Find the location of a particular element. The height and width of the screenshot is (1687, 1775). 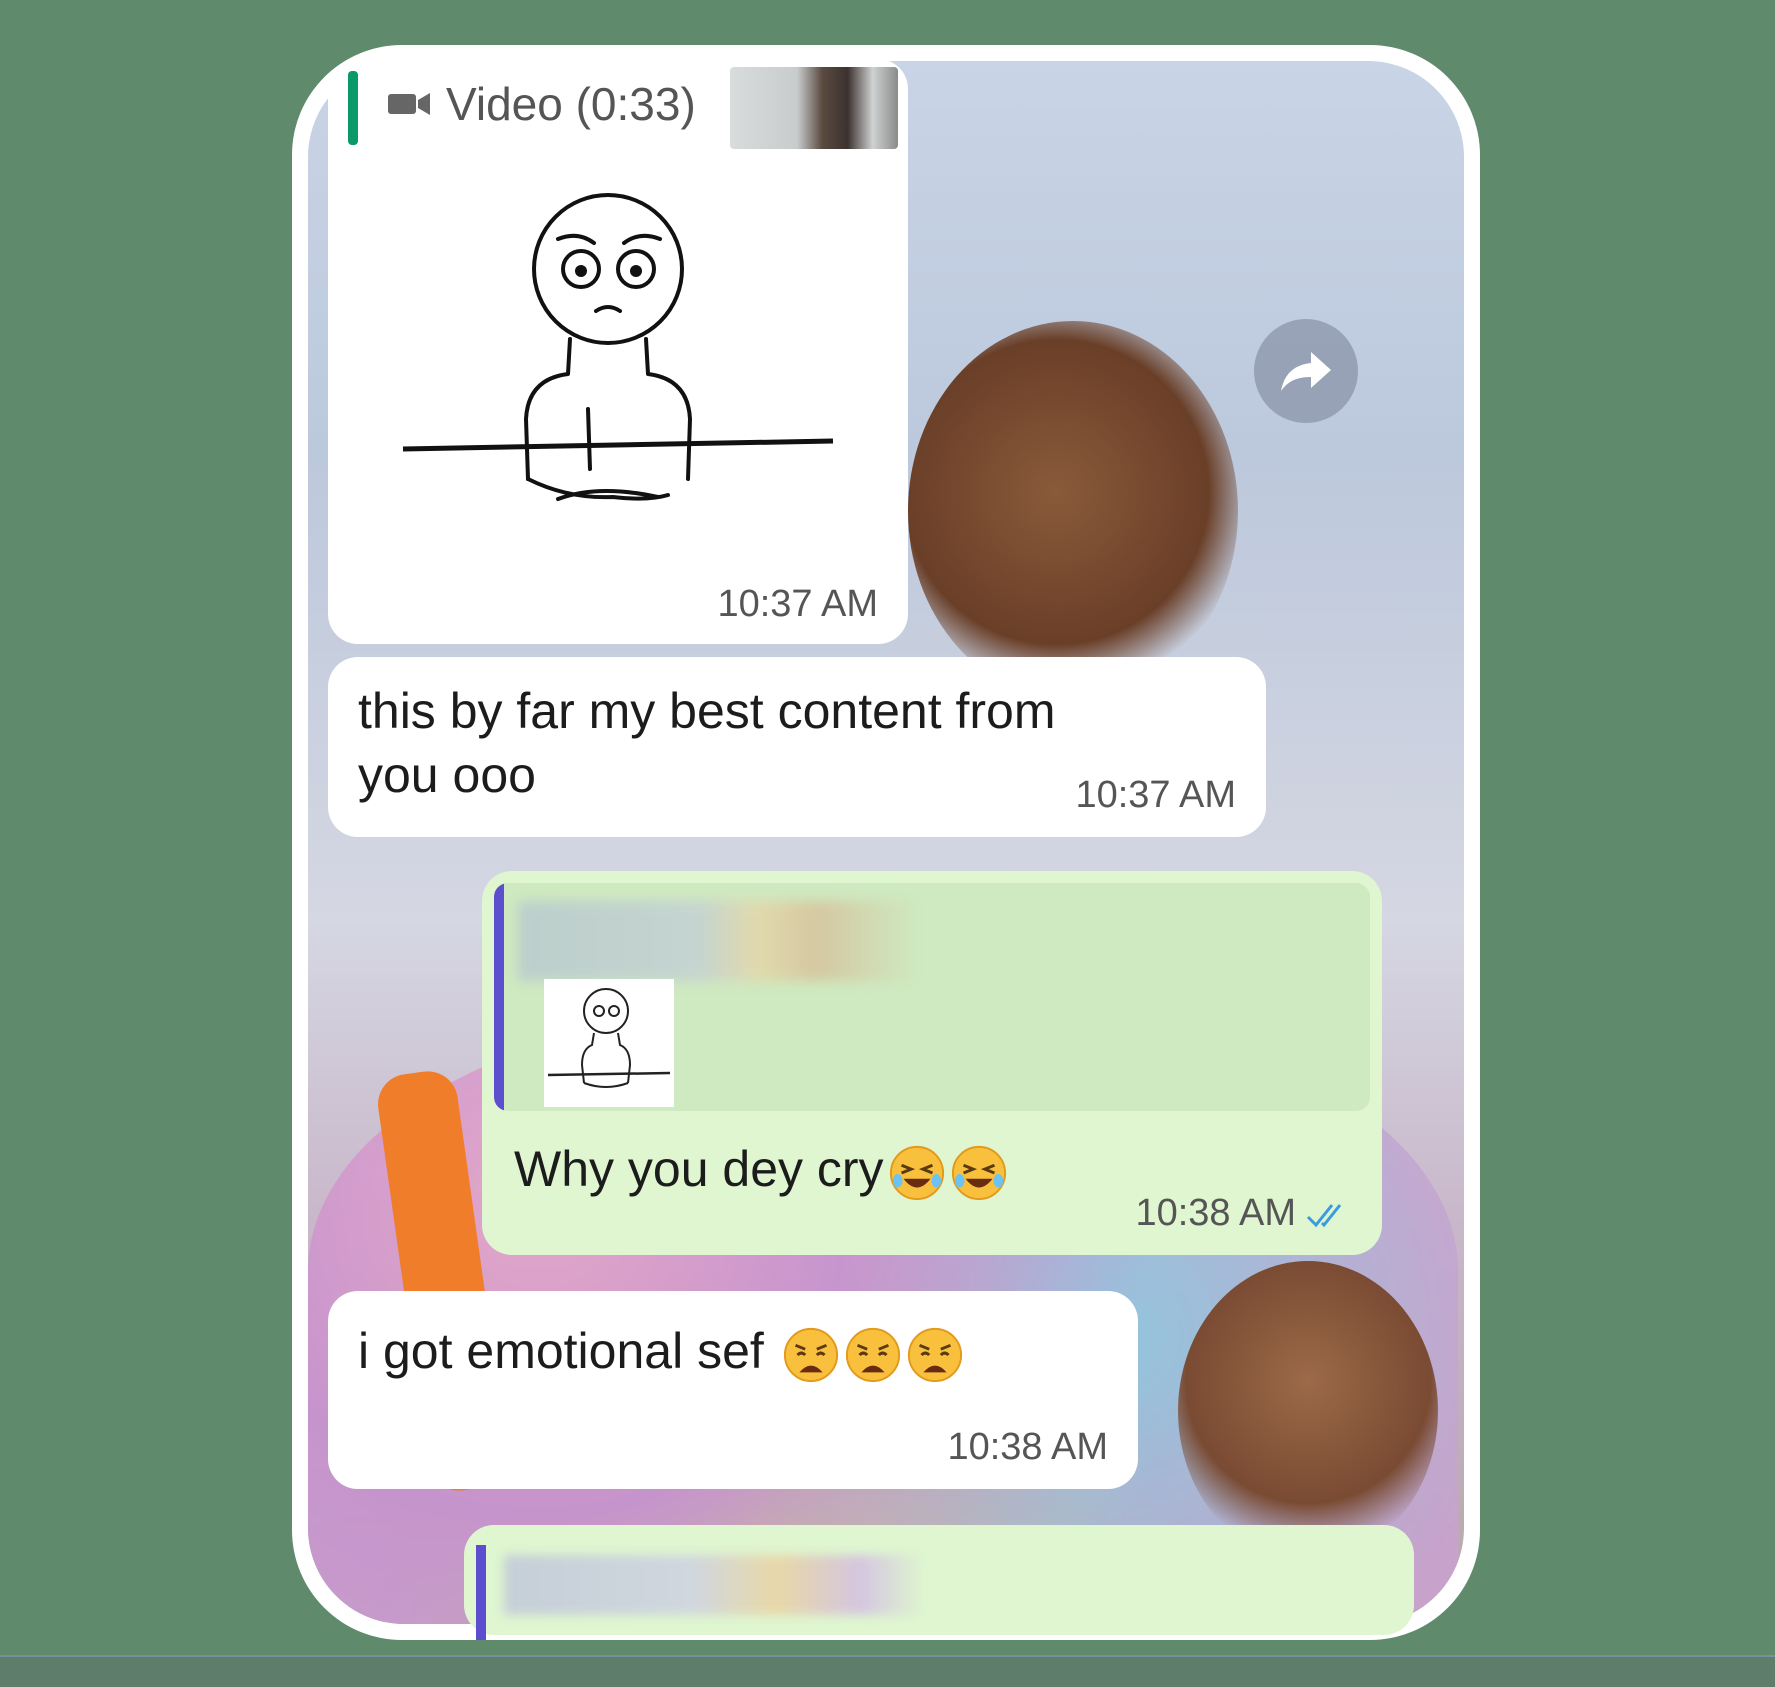

message-text-line1: this by far my best content from is located at coordinates (707, 711).